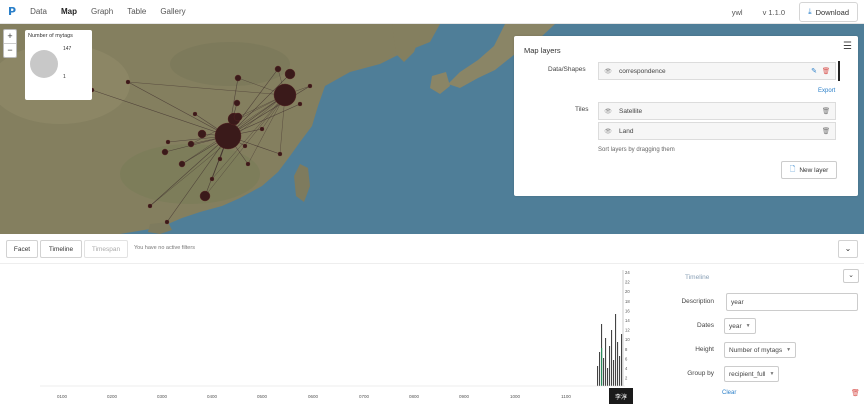 The width and height of the screenshot is (864, 414). Describe the element at coordinates (61, 249) in the screenshot. I see `timeline-button: Timeline` at that location.